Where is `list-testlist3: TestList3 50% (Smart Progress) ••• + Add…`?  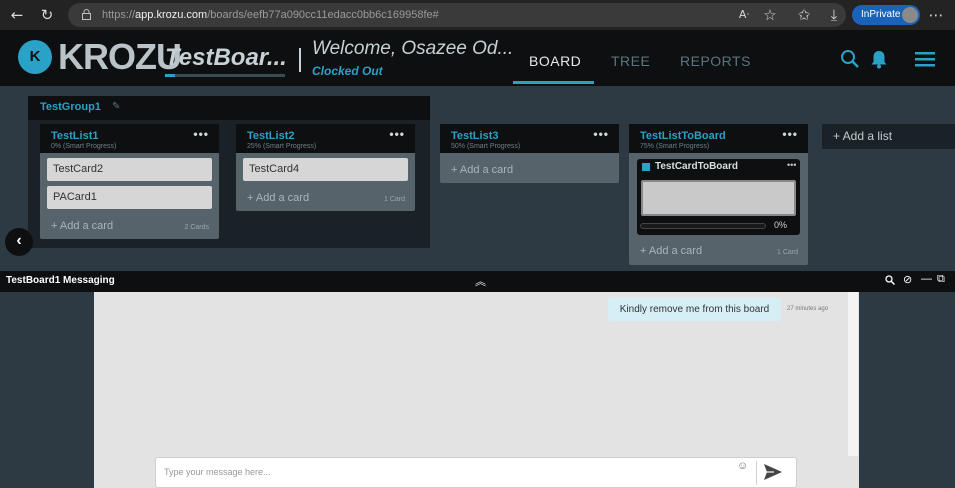
list-testlist3: TestList3 50% (Smart Progress) ••• + Add… is located at coordinates (529, 153).